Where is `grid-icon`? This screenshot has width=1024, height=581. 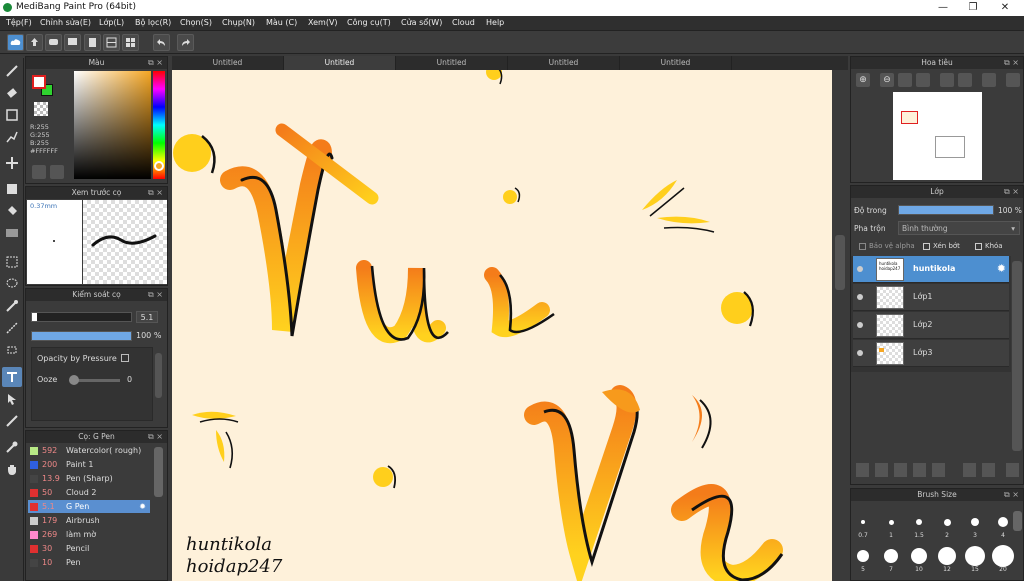 grid-icon is located at coordinates (111, 42).